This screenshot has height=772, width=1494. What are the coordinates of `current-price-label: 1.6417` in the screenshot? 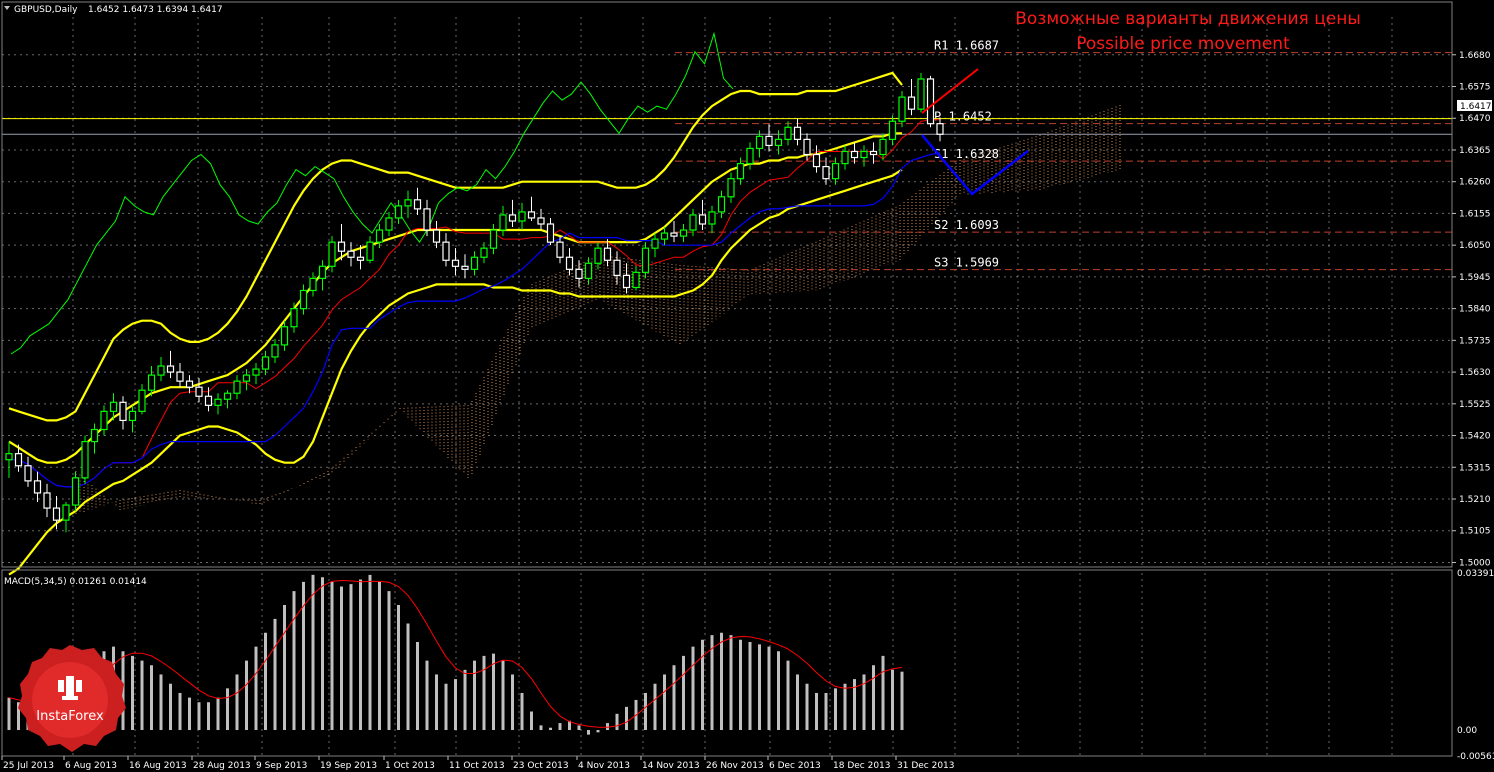 It's located at (1476, 107).